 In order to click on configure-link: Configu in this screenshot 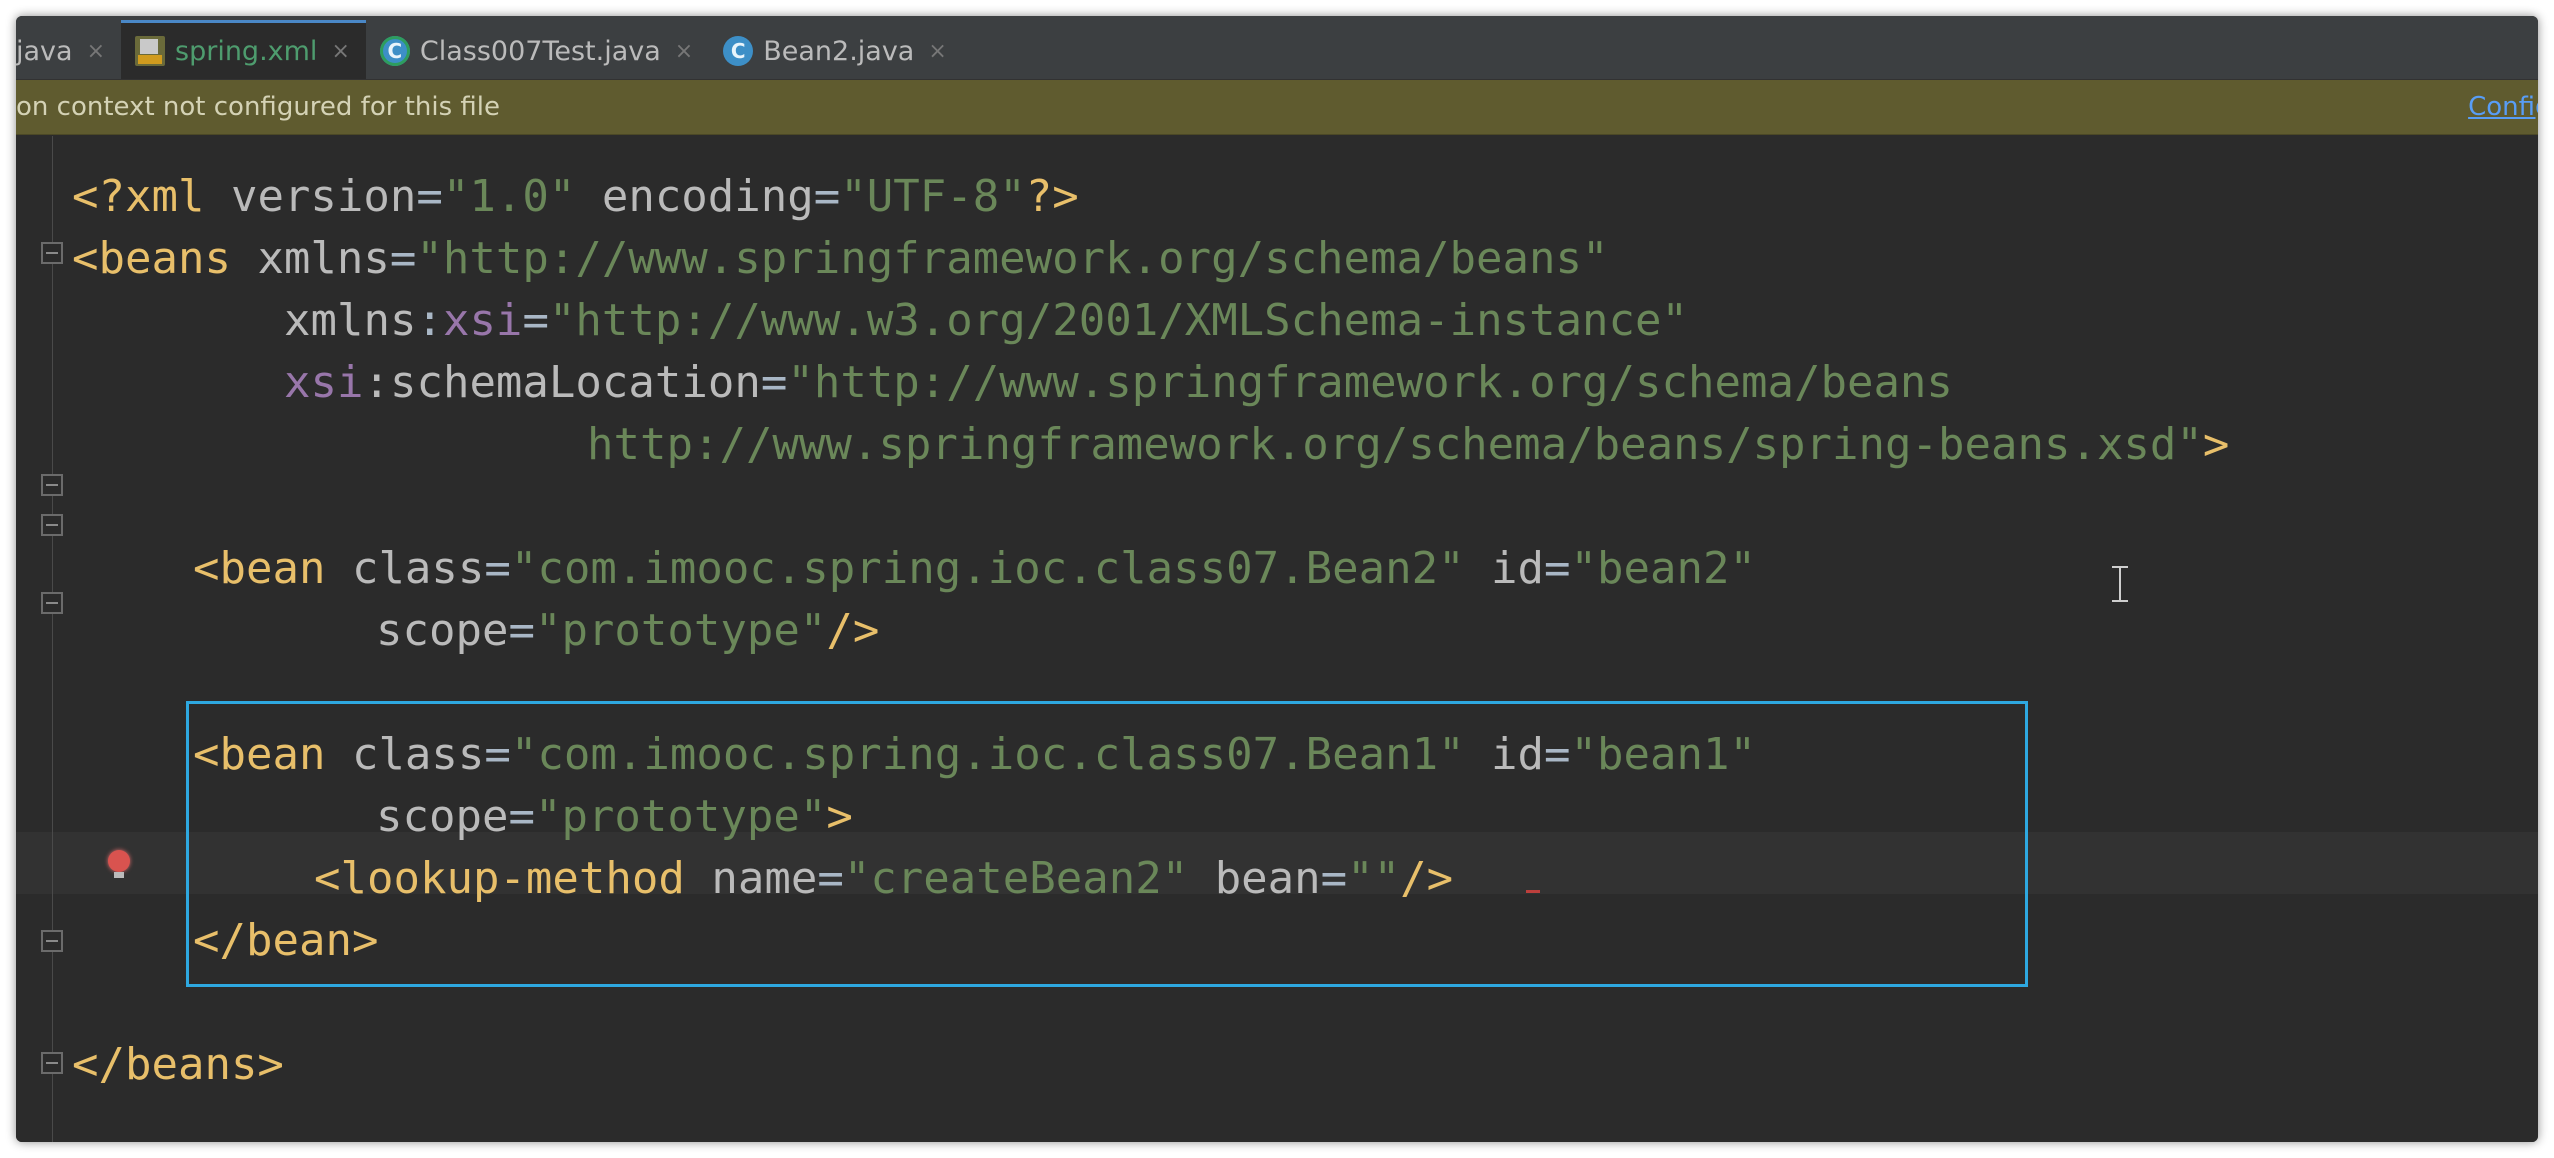, I will do `click(2503, 107)`.